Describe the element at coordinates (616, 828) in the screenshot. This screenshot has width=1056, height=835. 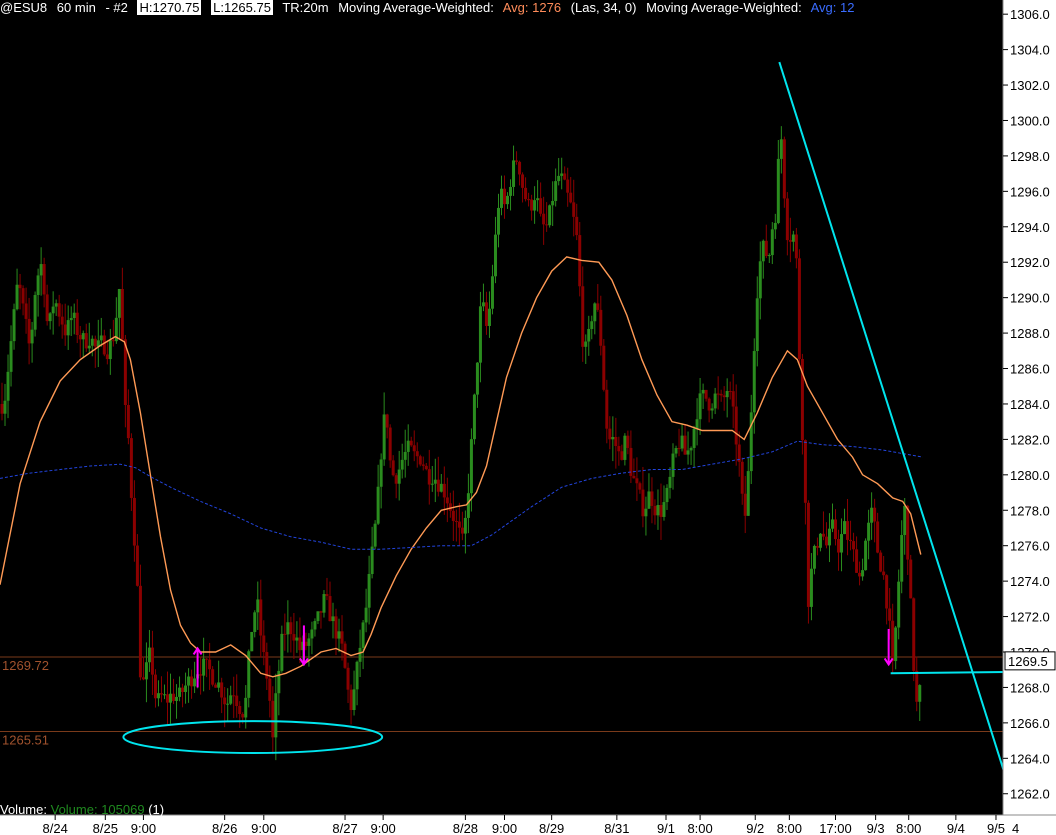
I see `x-tick-label: 8/31` at that location.